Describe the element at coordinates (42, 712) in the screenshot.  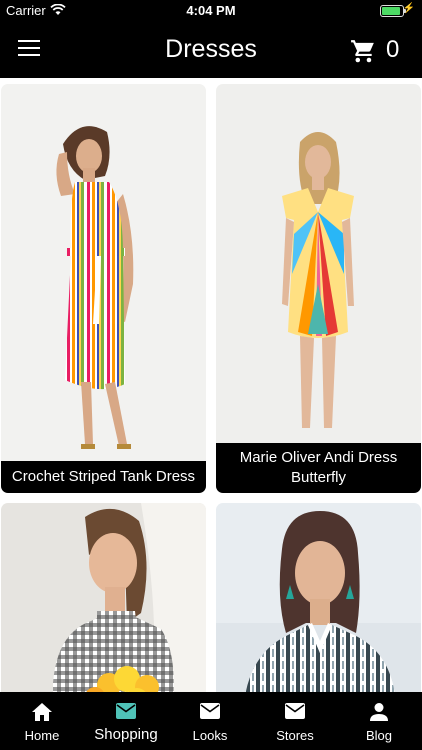
I see `home-icon` at that location.